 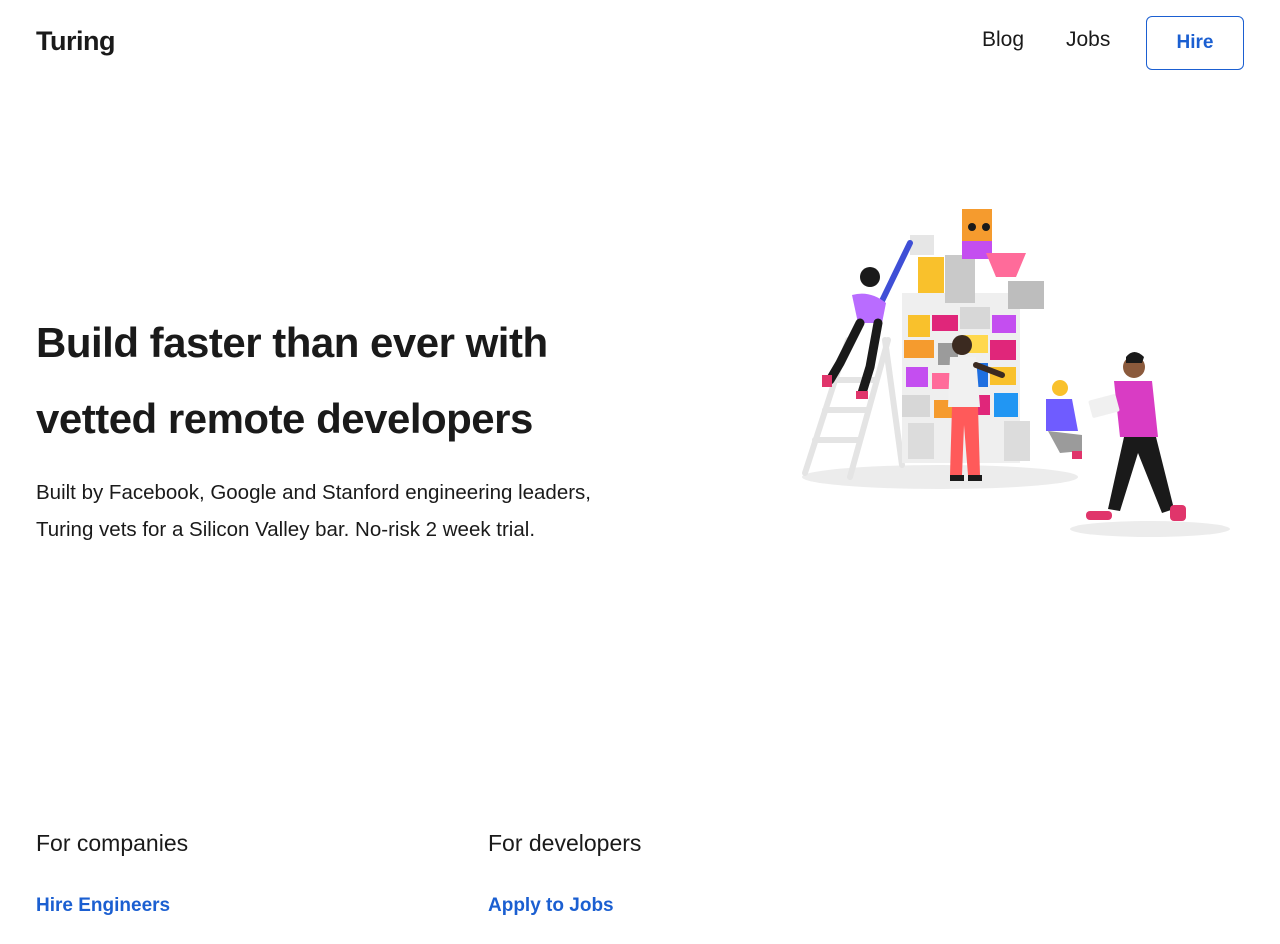 I want to click on hero-illustration, so click(x=1016, y=373).